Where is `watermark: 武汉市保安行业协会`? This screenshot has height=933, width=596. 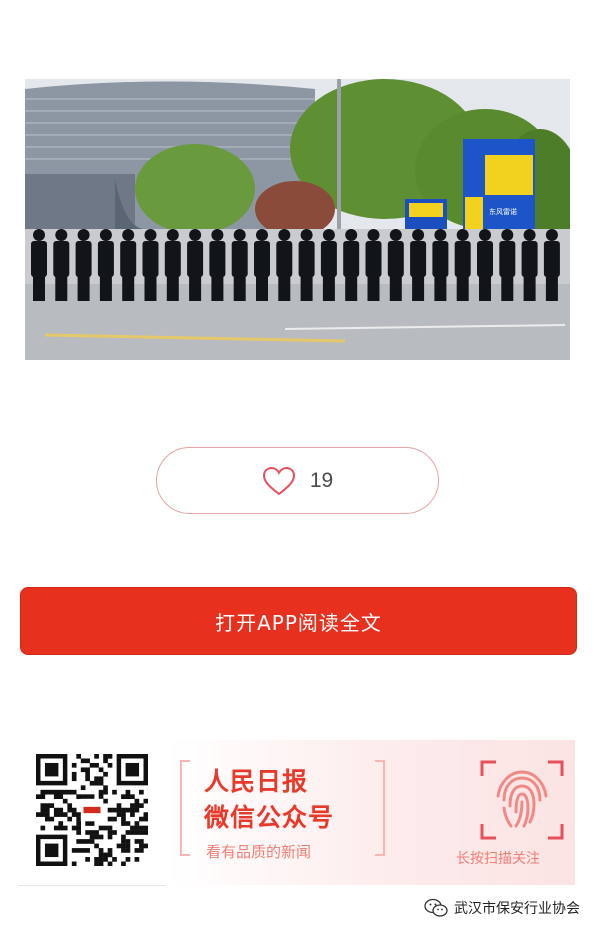
watermark: 武汉市保安行业协会 is located at coordinates (502, 908).